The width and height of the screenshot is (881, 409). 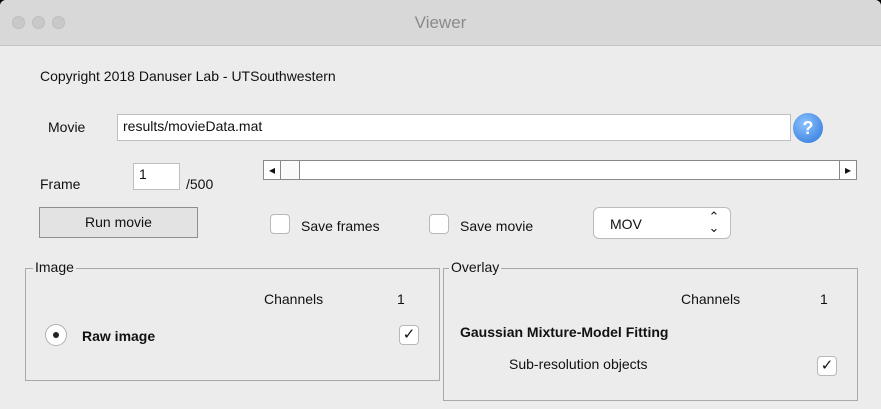 I want to click on raw-image-checkbox: ✓, so click(x=409, y=335).